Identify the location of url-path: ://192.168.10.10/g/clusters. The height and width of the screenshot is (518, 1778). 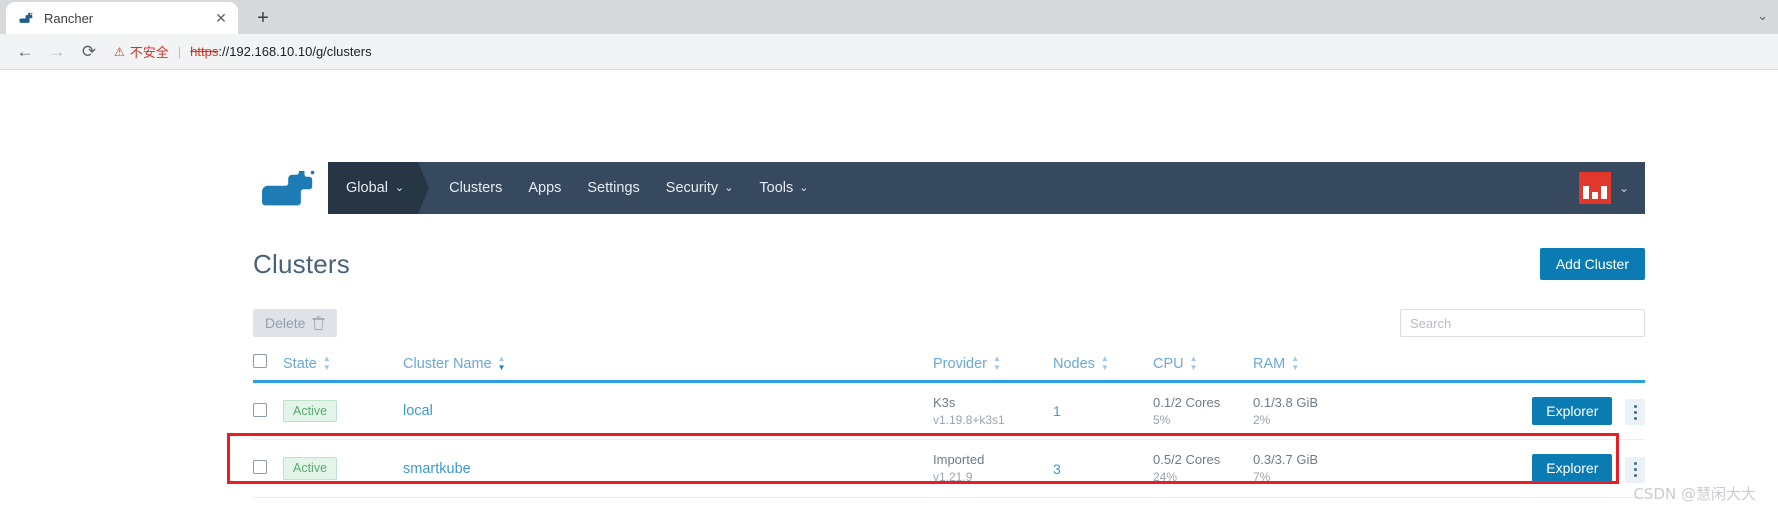
(295, 51).